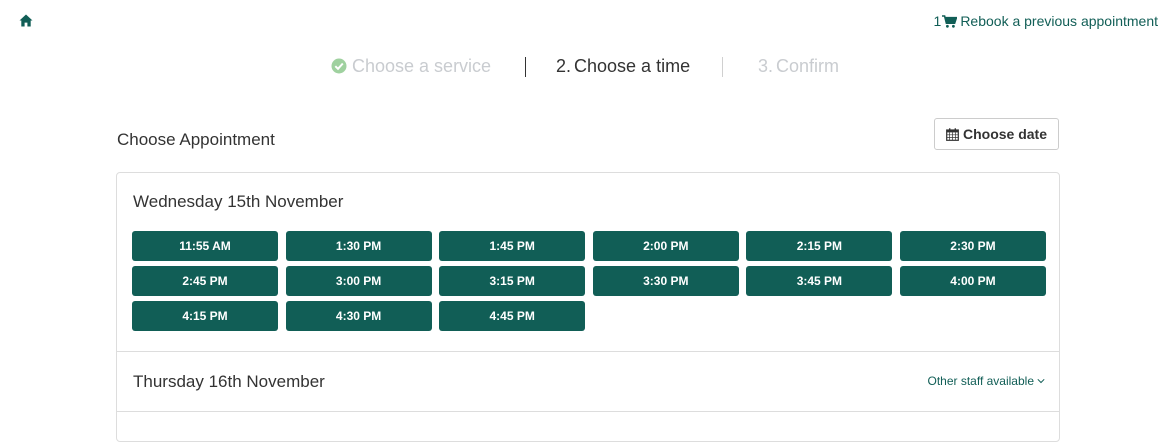 The width and height of the screenshot is (1176, 442). Describe the element at coordinates (205, 281) in the screenshot. I see `time-slot-button: 2:45 PM` at that location.